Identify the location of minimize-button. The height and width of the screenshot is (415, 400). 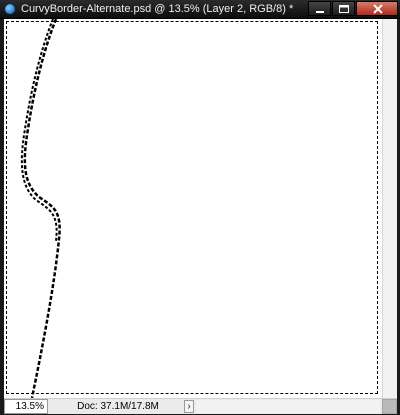
(319, 8).